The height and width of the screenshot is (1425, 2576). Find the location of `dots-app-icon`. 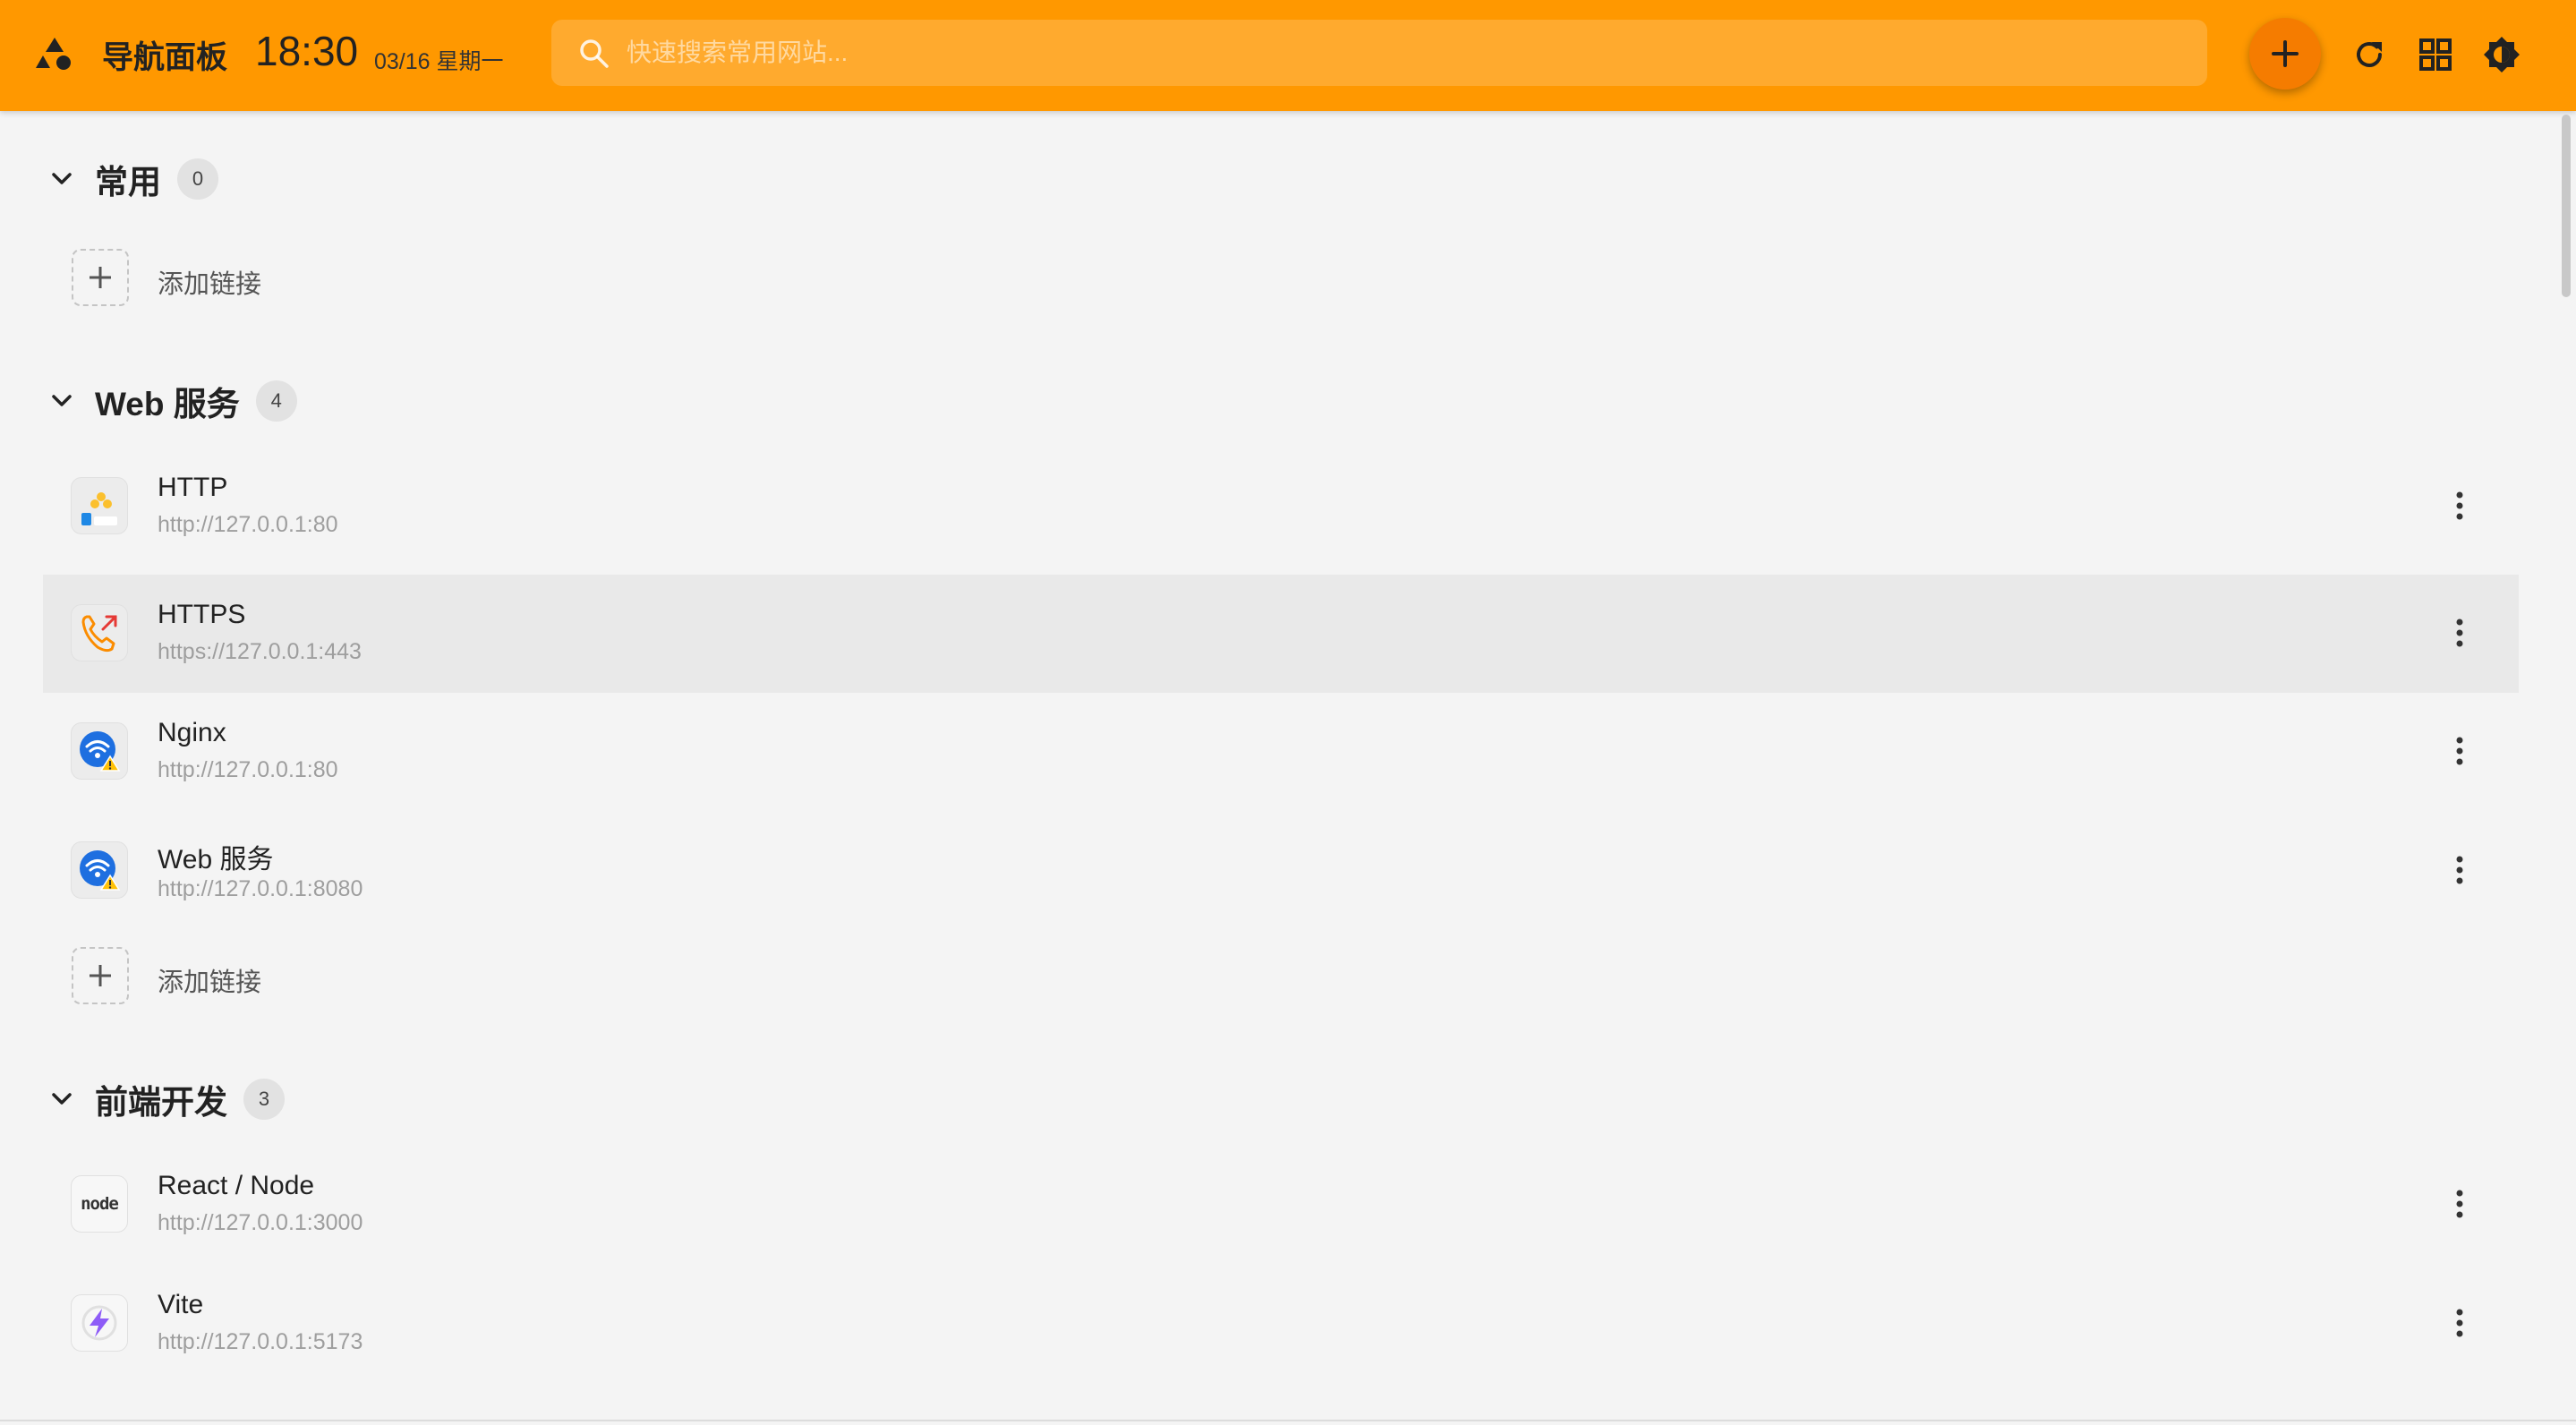

dots-app-icon is located at coordinates (99, 506).